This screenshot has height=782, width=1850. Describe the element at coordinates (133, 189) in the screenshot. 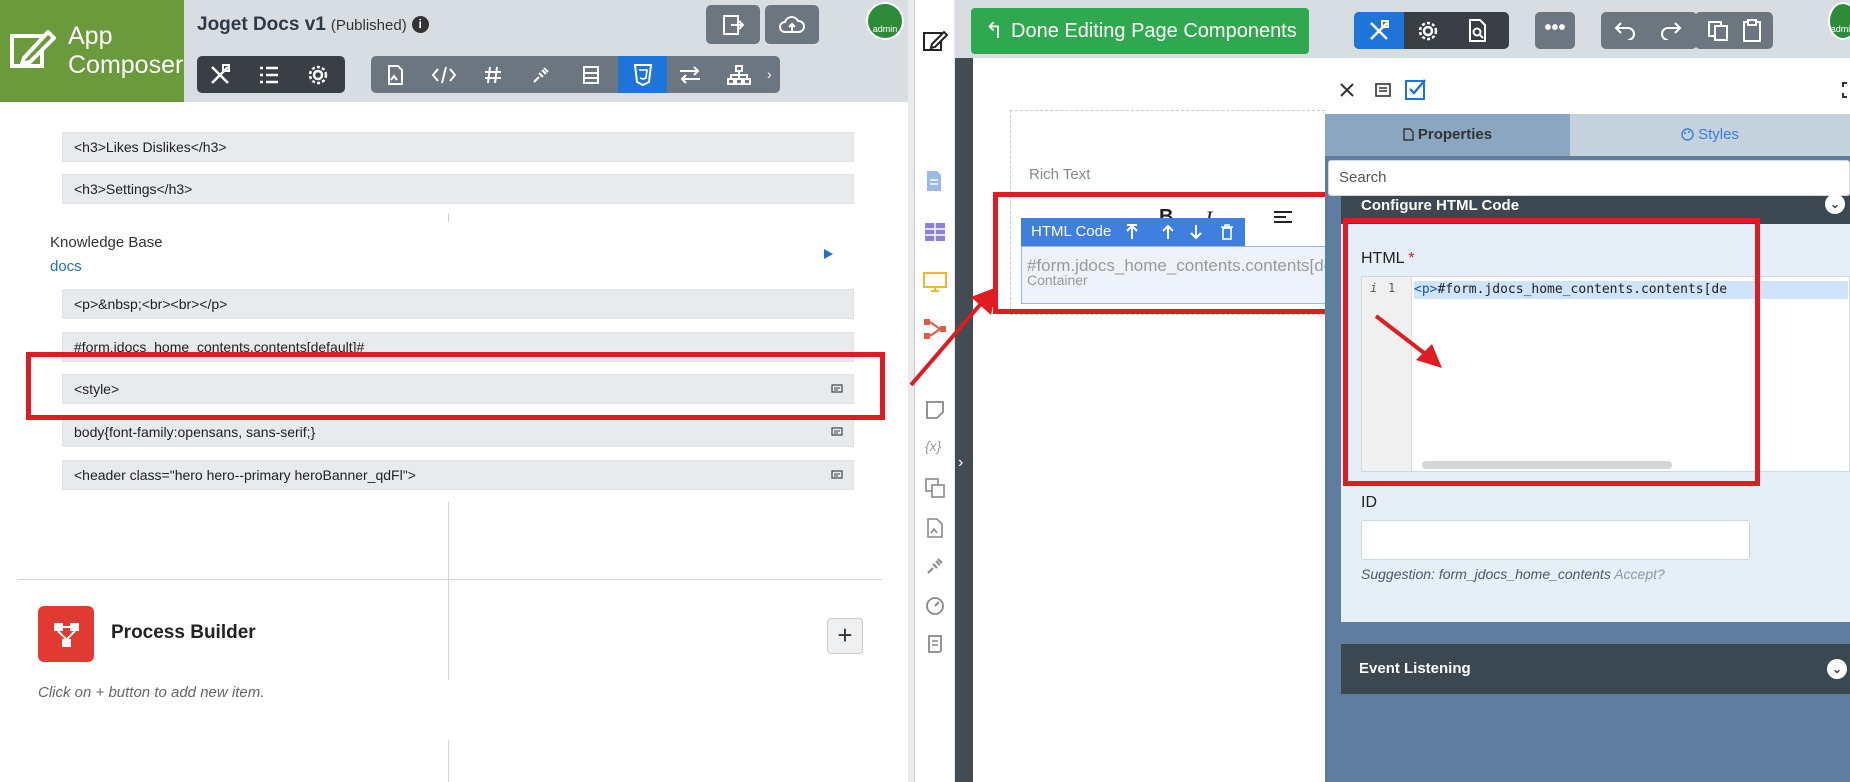

I see `list-item-label: <h3>Settings</h3>` at that location.